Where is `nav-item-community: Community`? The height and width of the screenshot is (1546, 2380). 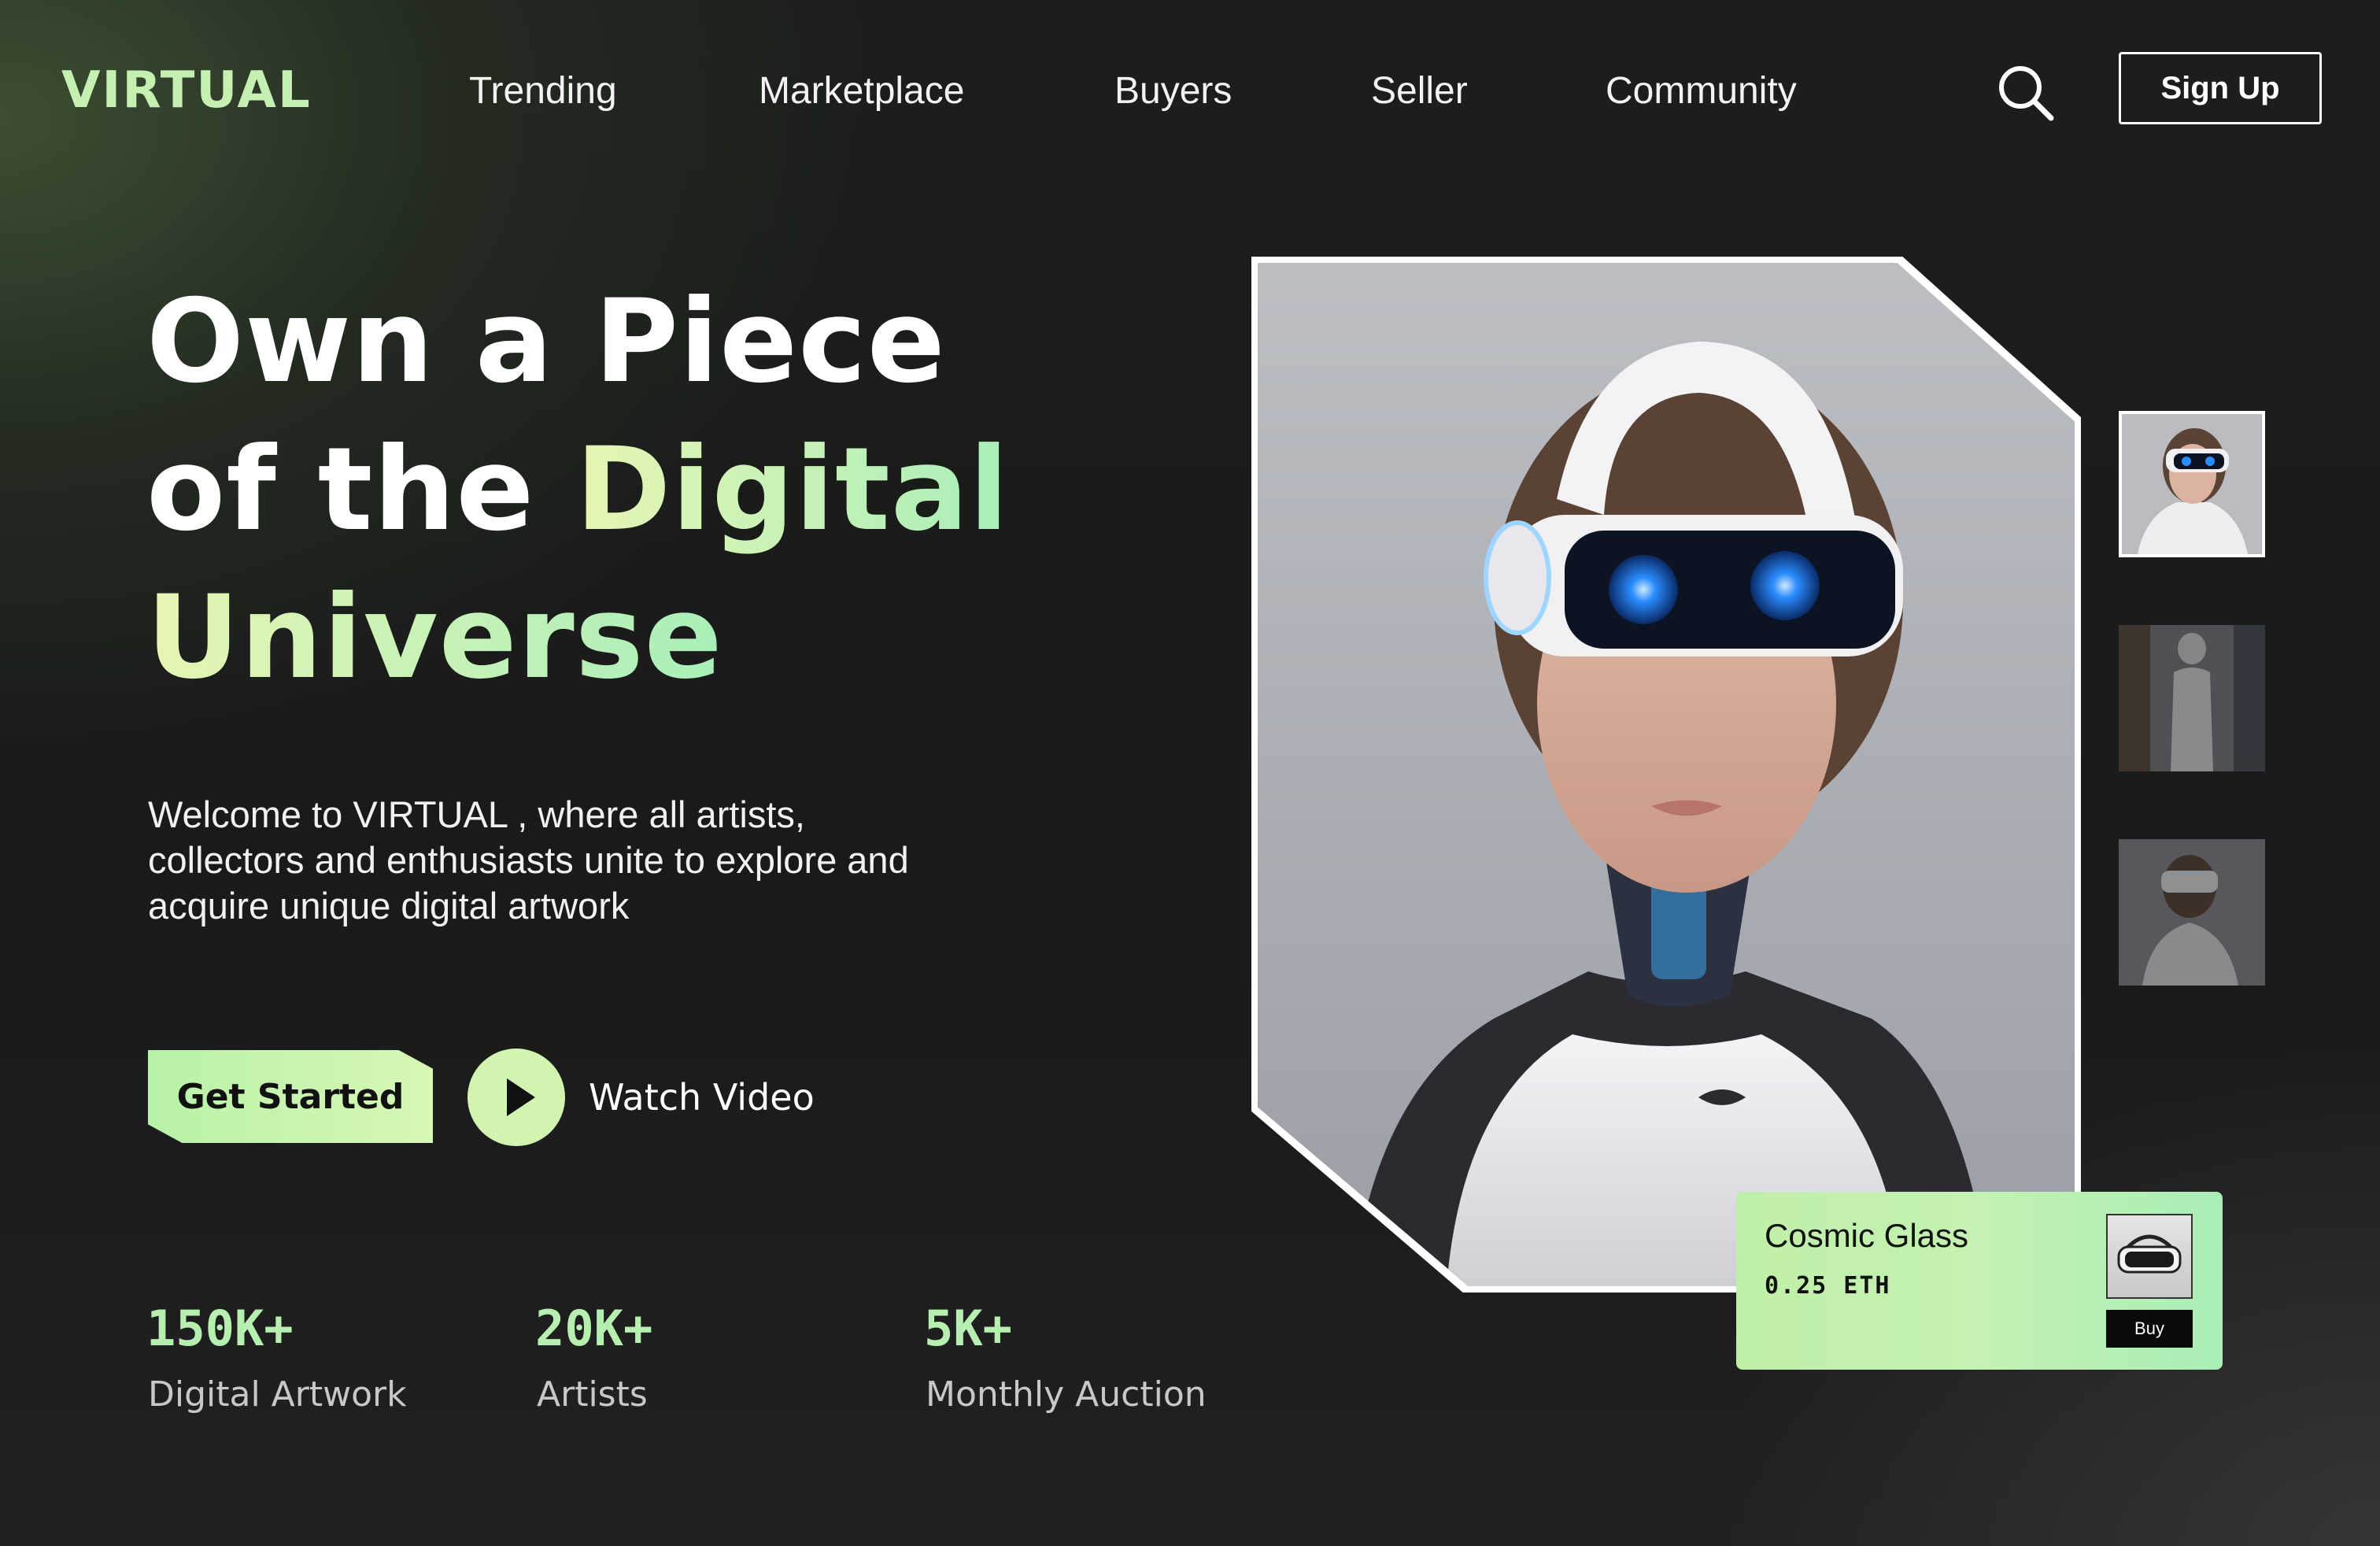
nav-item-community: Community is located at coordinates (1702, 91).